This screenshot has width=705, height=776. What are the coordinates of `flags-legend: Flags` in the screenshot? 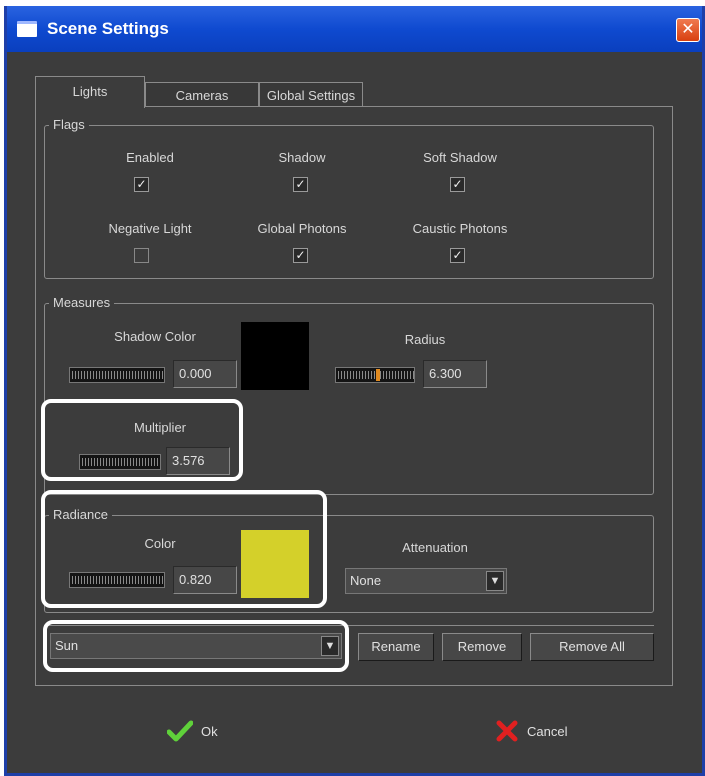 It's located at (69, 124).